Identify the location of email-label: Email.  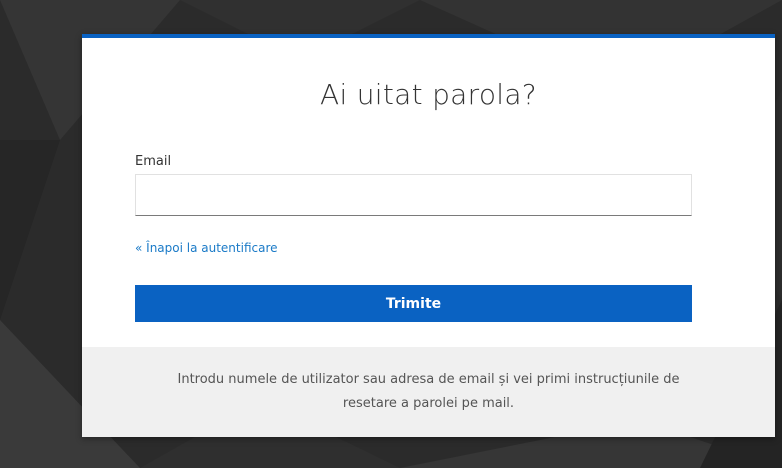
(153, 161).